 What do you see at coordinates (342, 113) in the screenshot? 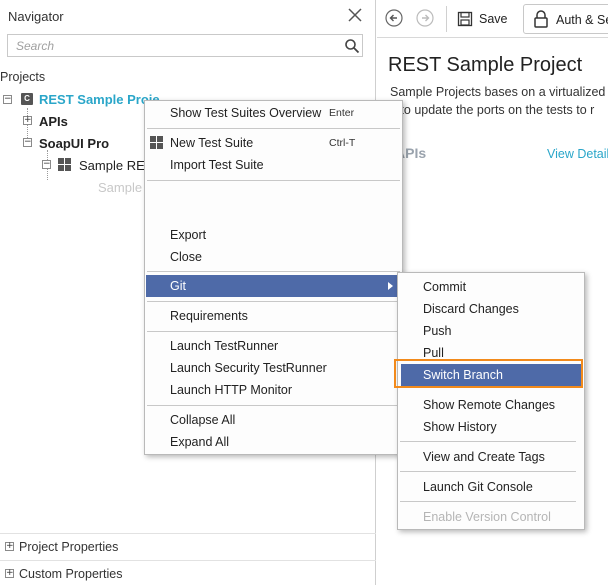
I see `menu-item-shortcut: Enter` at bounding box center [342, 113].